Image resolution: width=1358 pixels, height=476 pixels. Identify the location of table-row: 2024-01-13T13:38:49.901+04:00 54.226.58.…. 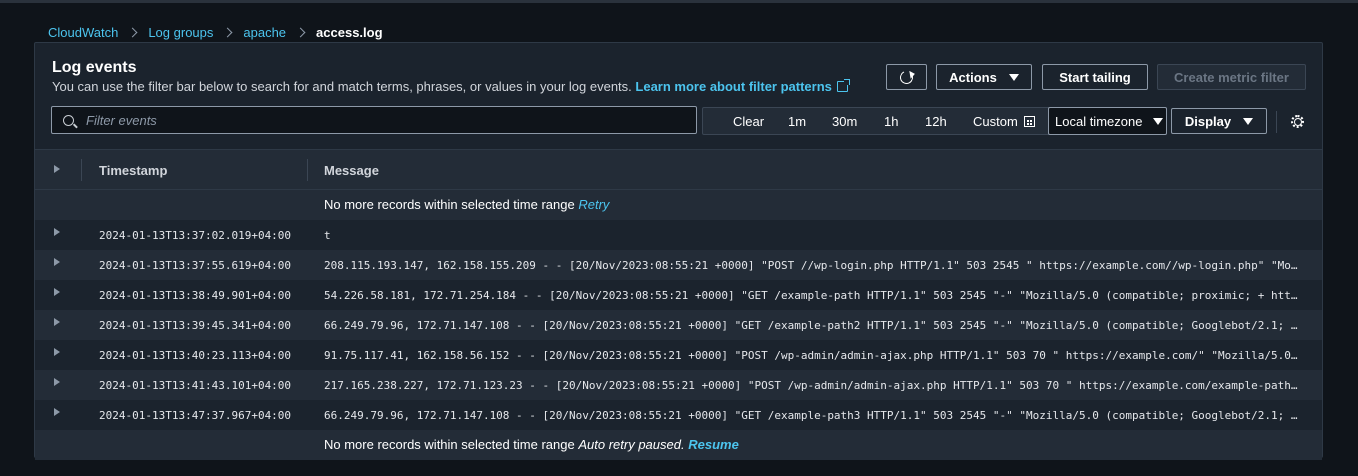
(678, 295).